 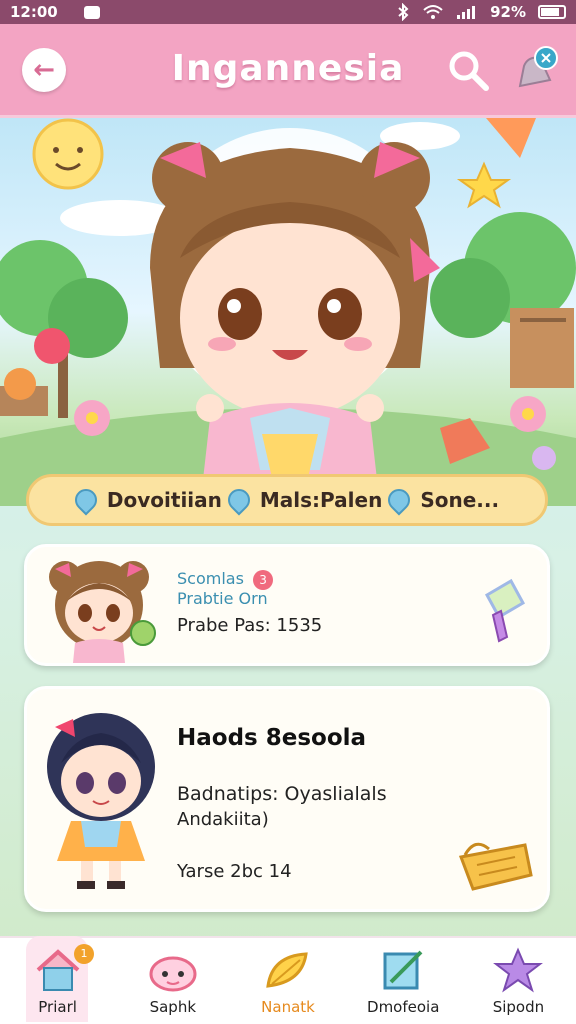 What do you see at coordinates (84, 954) in the screenshot?
I see `nav-badge: 1` at bounding box center [84, 954].